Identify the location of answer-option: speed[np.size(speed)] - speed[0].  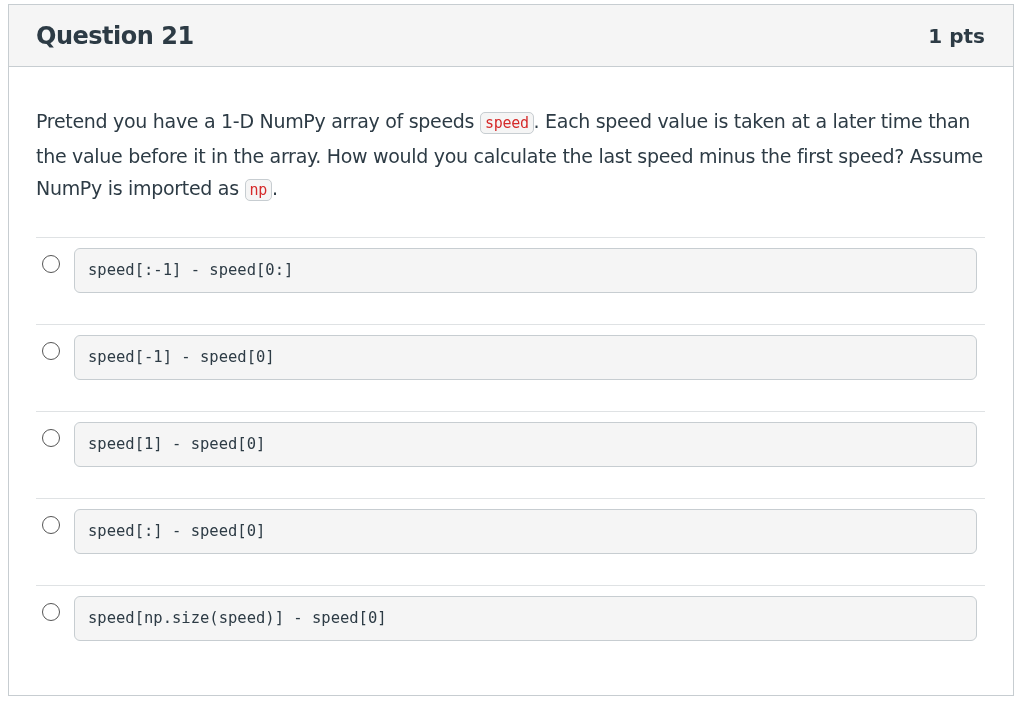
(525, 618).